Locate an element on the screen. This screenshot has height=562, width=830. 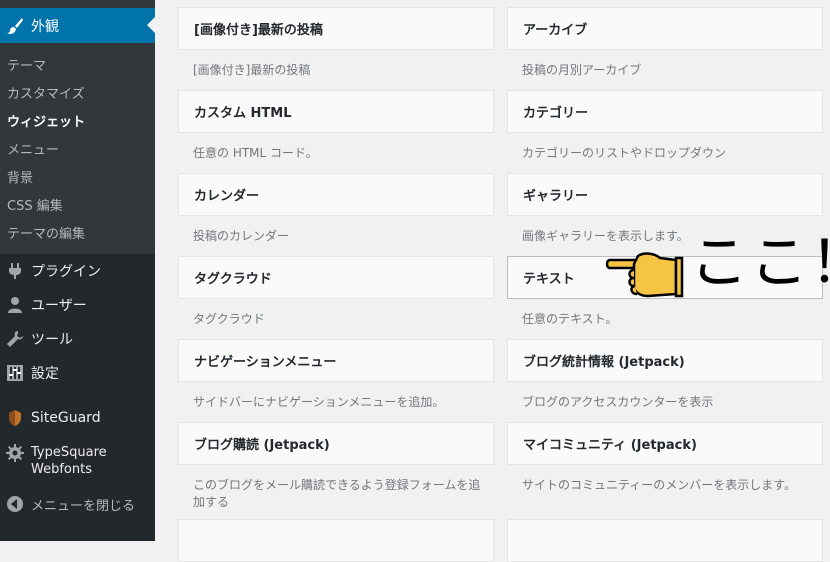
appearance-submenu: テーマ カスタマイズ ウィジェット メニュー 背景 CSS 編集 テーマの編集 is located at coordinates (77, 148).